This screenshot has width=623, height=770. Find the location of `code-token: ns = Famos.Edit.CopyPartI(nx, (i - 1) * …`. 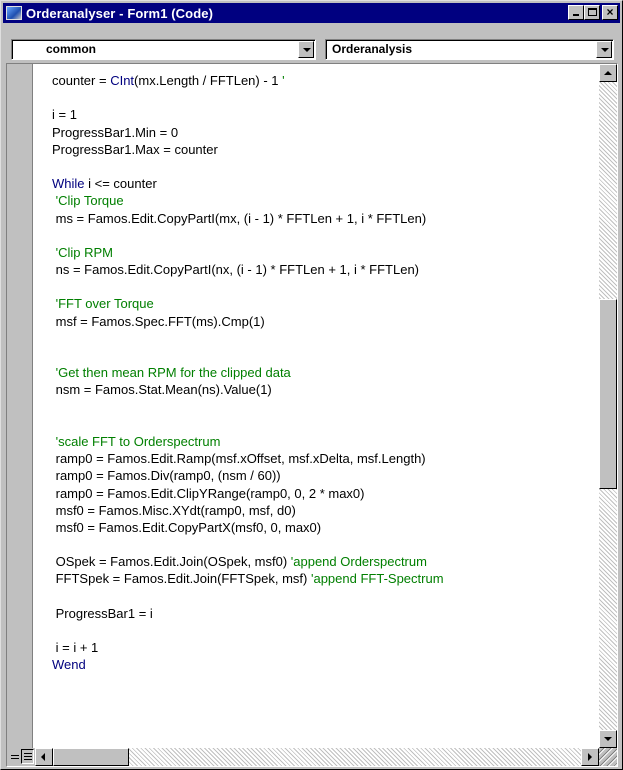

code-token: ns = Famos.Edit.CopyPartI(nx, (i - 1) * … is located at coordinates (236, 270).